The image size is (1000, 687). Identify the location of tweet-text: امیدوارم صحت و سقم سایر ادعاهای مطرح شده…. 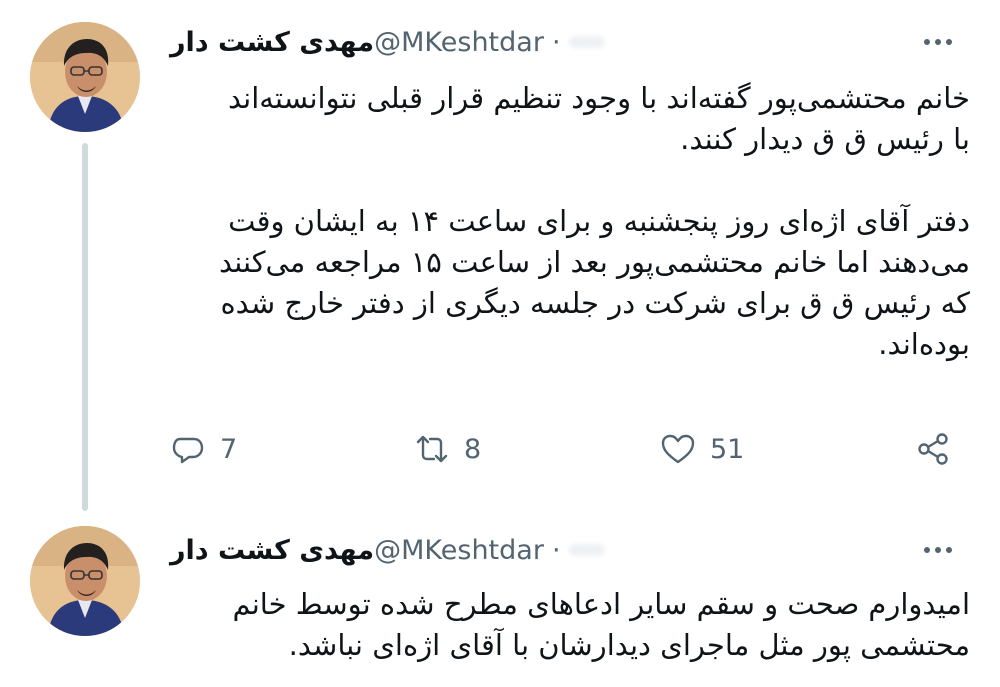
(601, 624).